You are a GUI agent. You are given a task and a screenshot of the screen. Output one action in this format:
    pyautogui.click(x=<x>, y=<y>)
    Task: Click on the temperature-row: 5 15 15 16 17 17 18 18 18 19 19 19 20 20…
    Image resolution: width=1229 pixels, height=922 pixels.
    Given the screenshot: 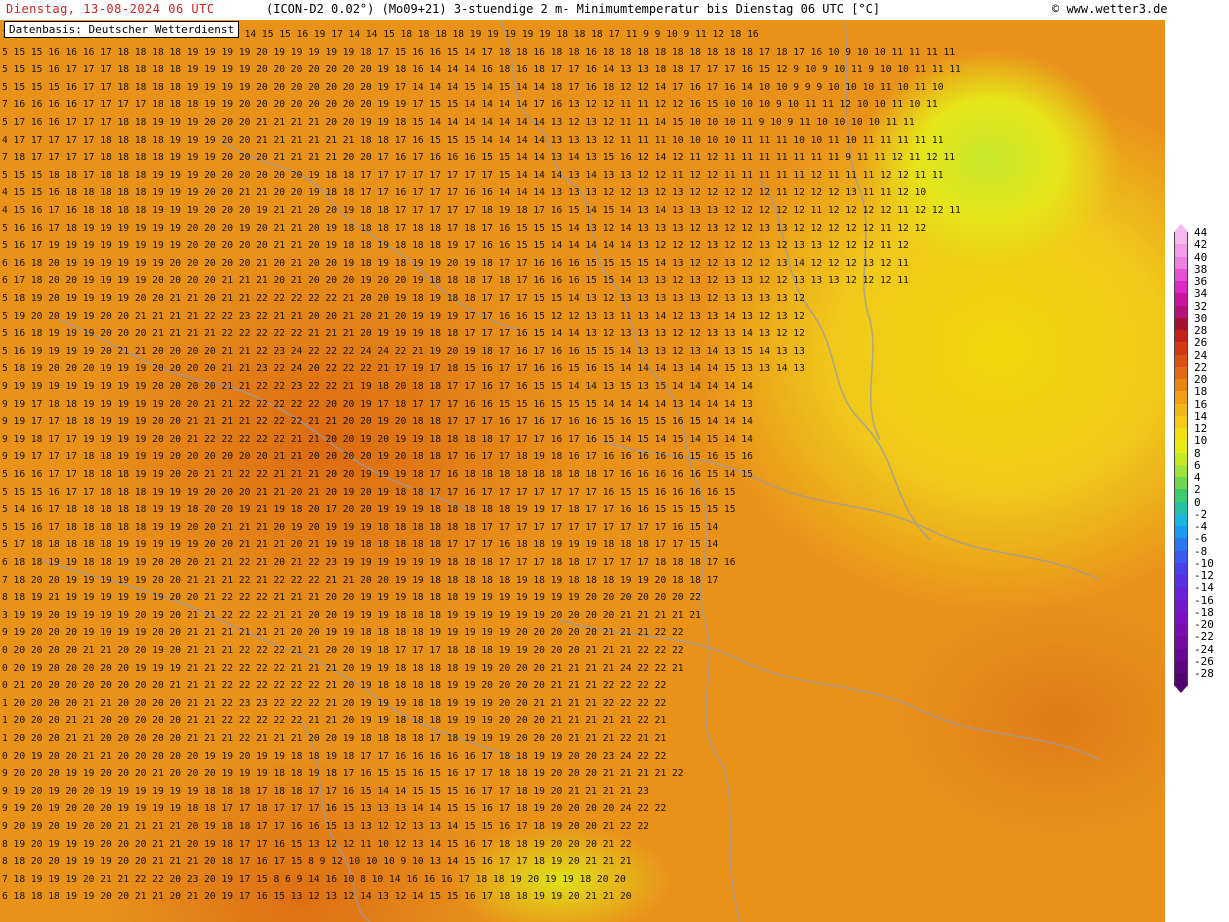 What is the action you would take?
    pyautogui.click(x=369, y=492)
    